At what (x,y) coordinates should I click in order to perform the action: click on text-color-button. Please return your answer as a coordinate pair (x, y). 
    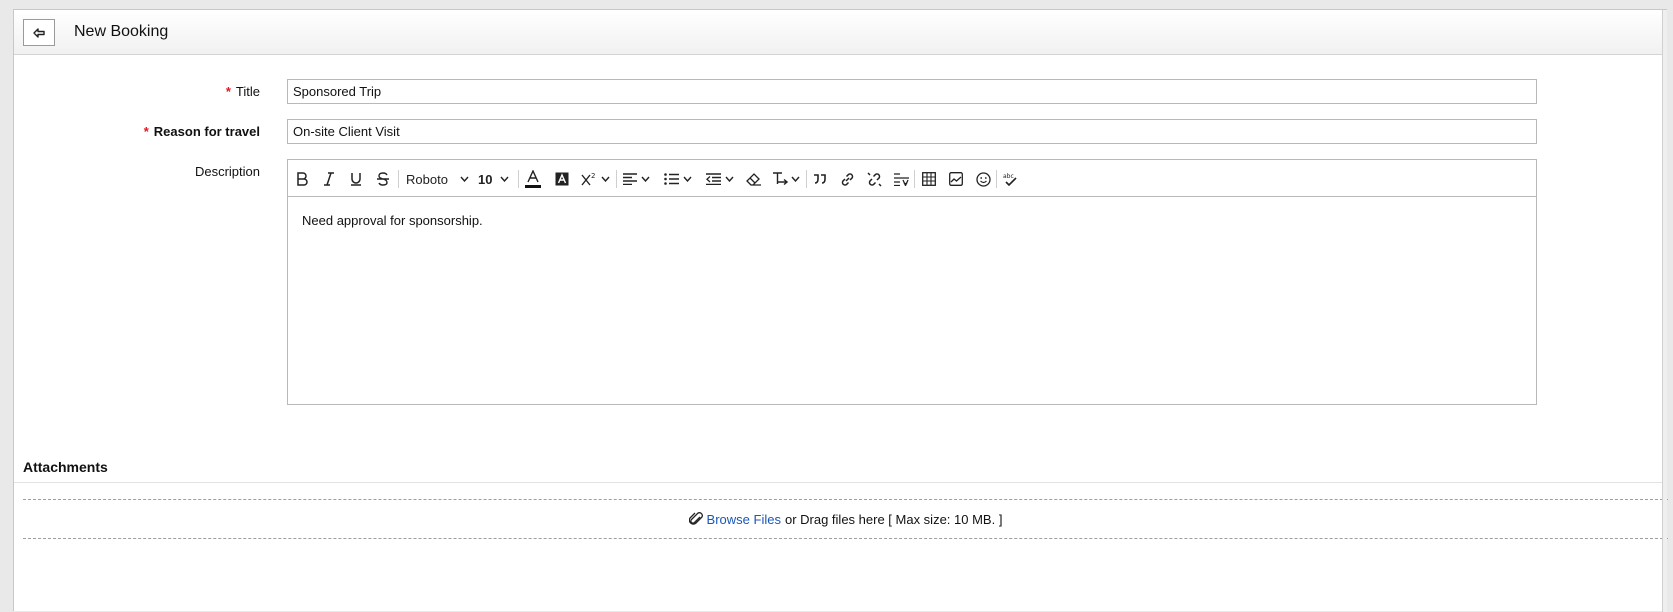
    Looking at the image, I should click on (533, 179).